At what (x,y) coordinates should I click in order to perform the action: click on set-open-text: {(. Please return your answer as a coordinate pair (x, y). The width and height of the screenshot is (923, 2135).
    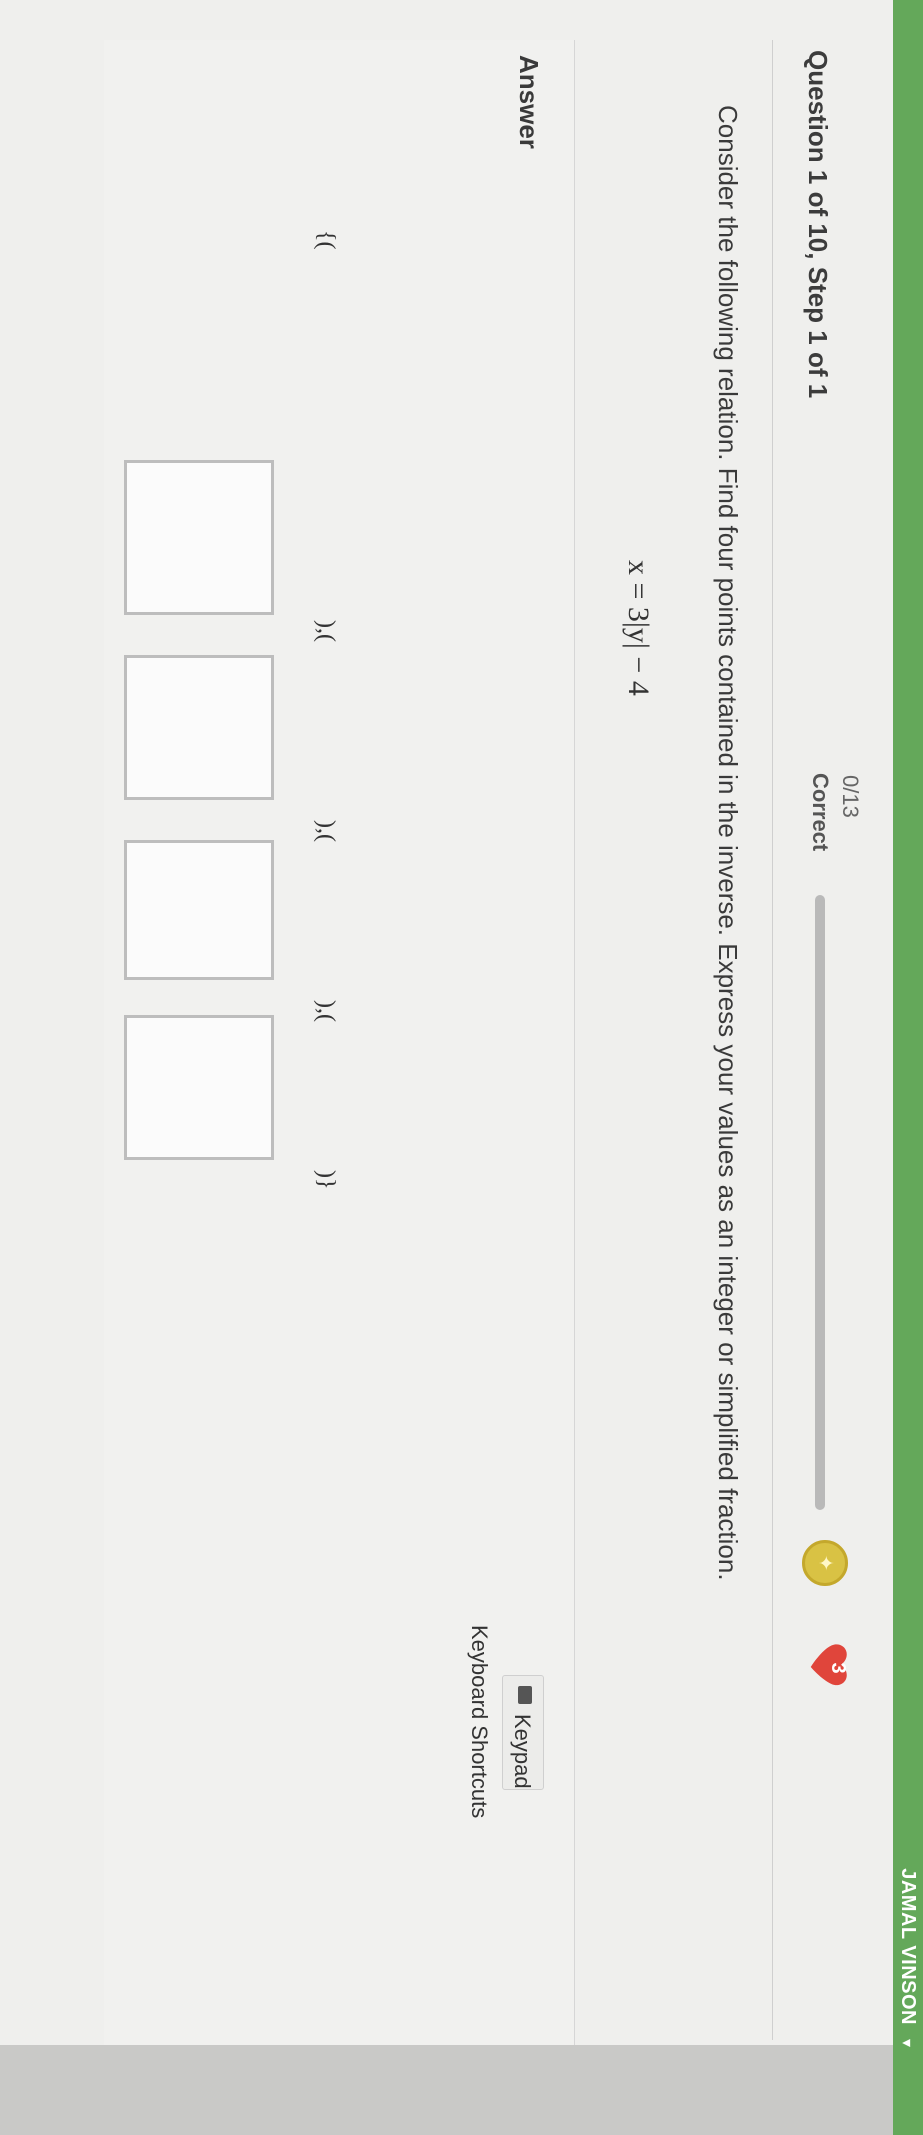
    Looking at the image, I should click on (326, 240).